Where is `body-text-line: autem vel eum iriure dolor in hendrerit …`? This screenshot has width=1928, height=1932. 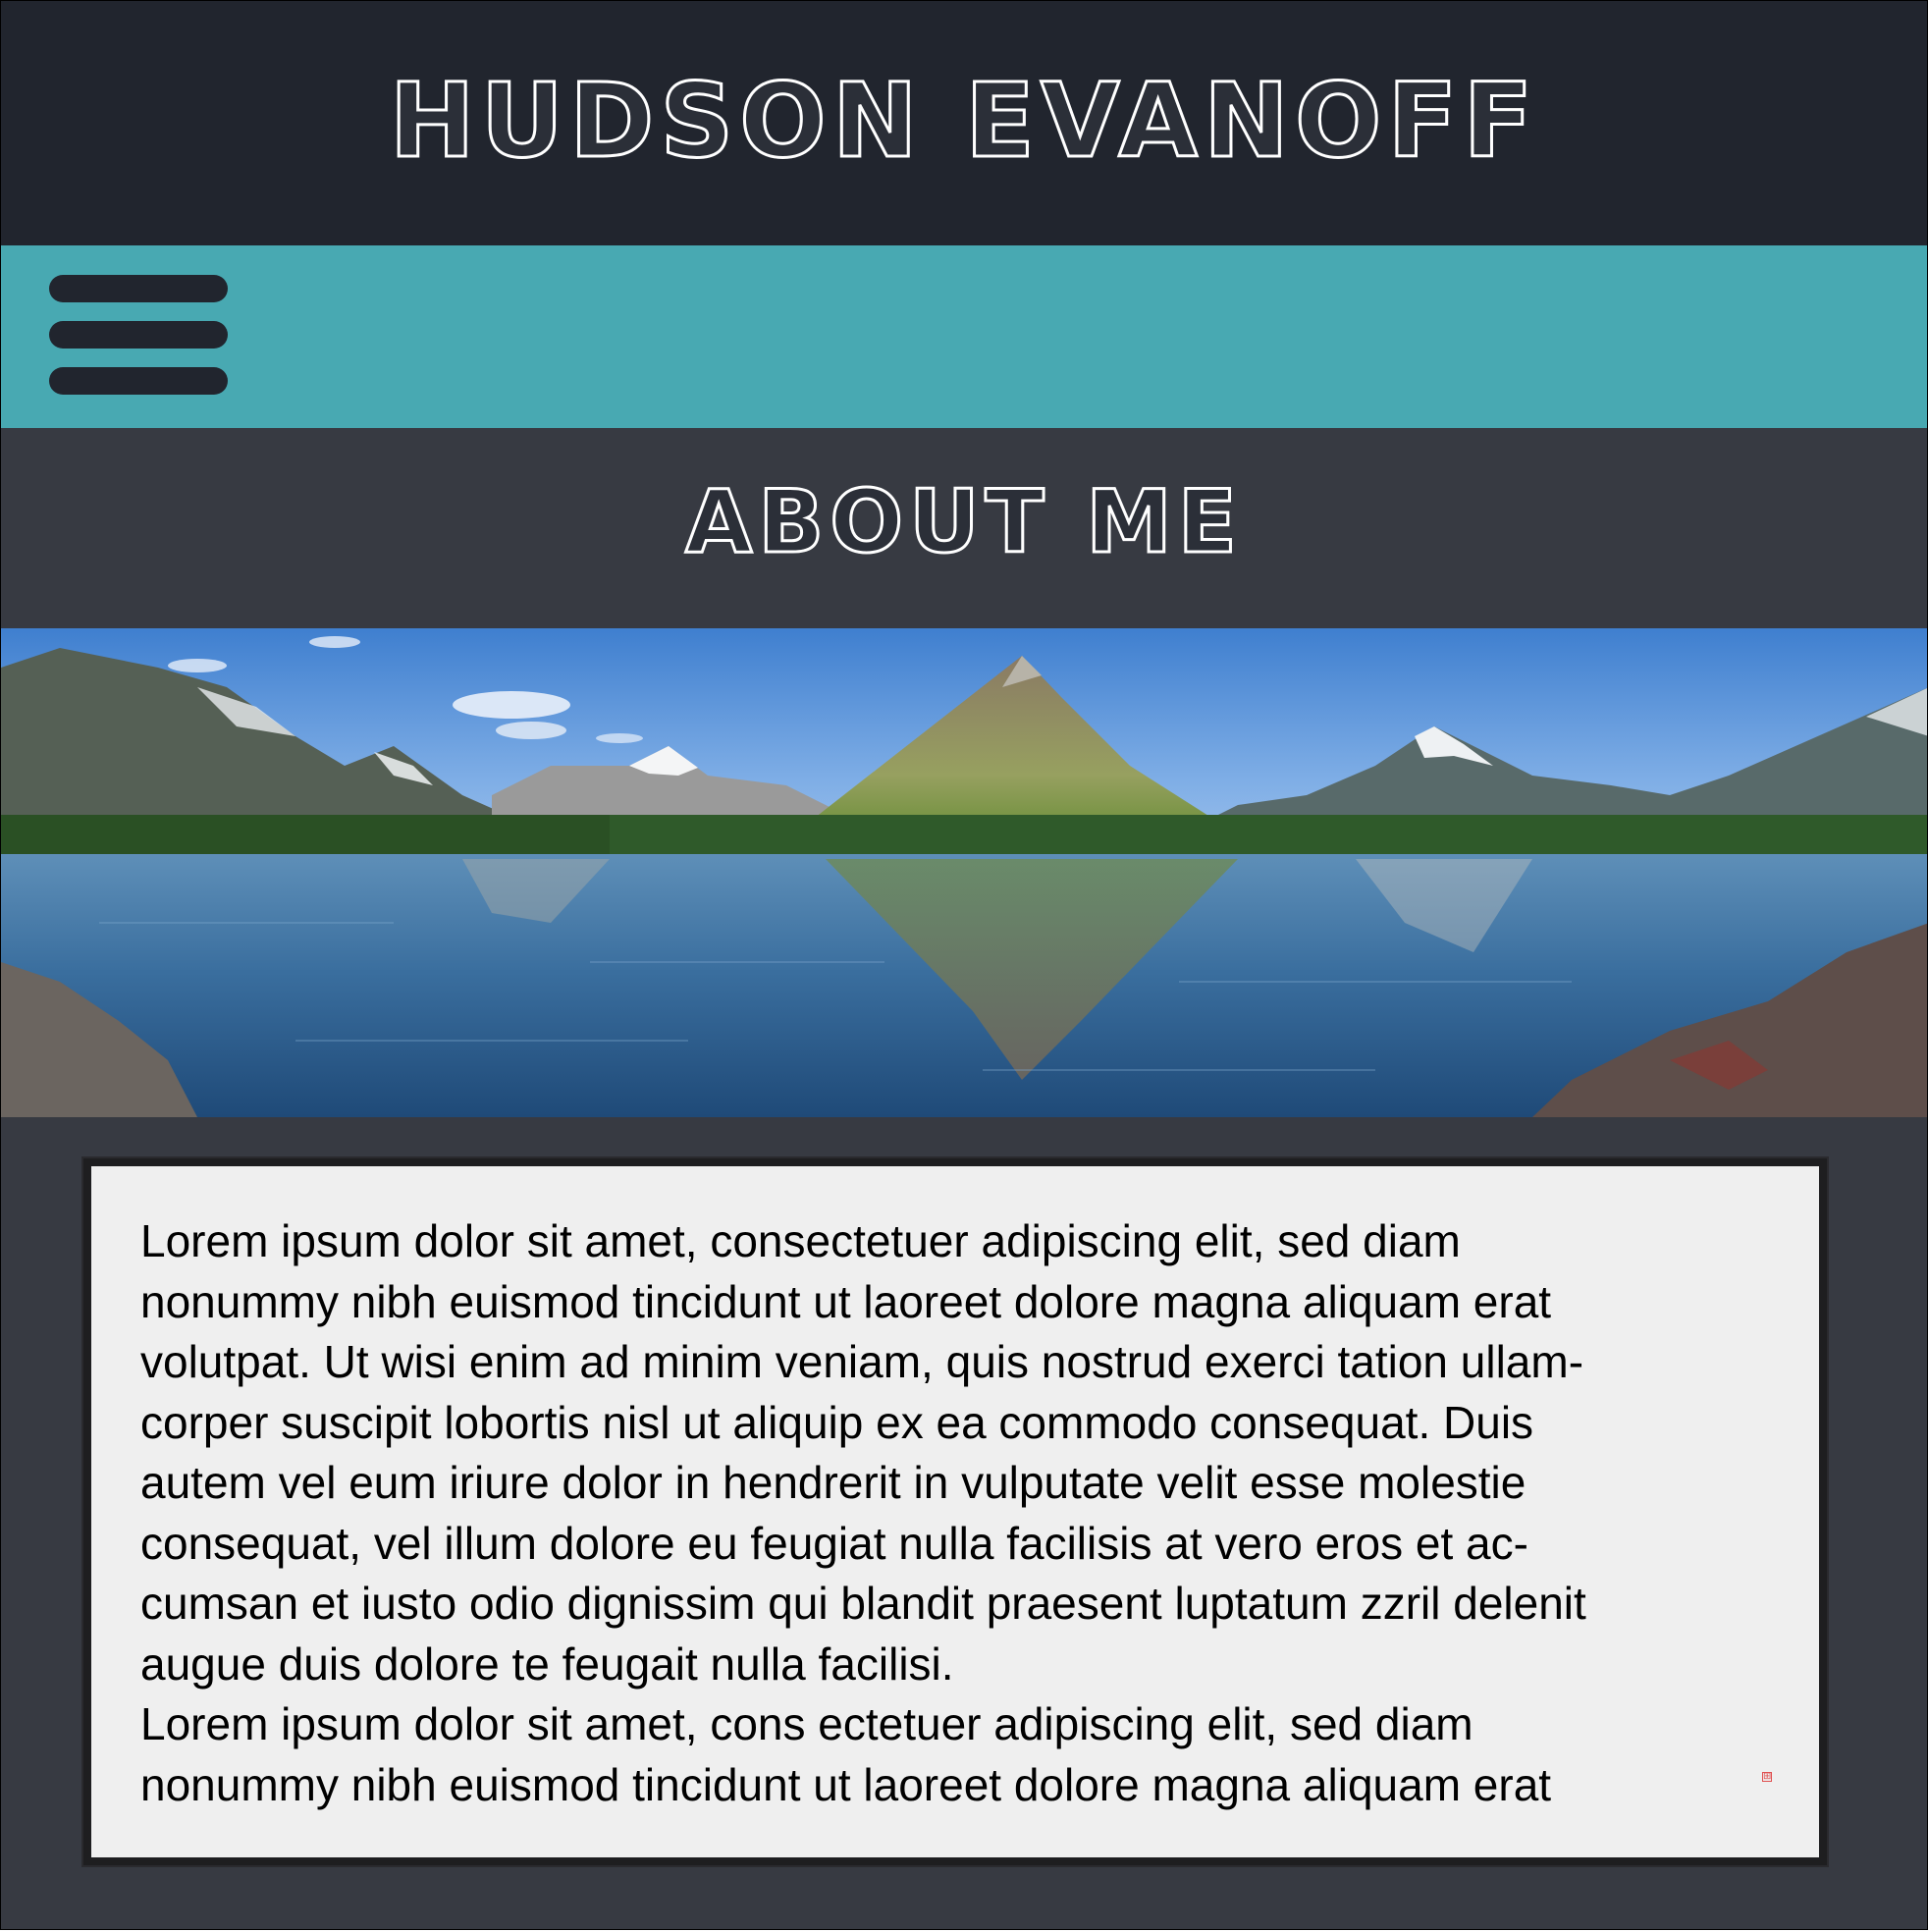 body-text-line: autem vel eum iriure dolor in hendrerit … is located at coordinates (833, 1482).